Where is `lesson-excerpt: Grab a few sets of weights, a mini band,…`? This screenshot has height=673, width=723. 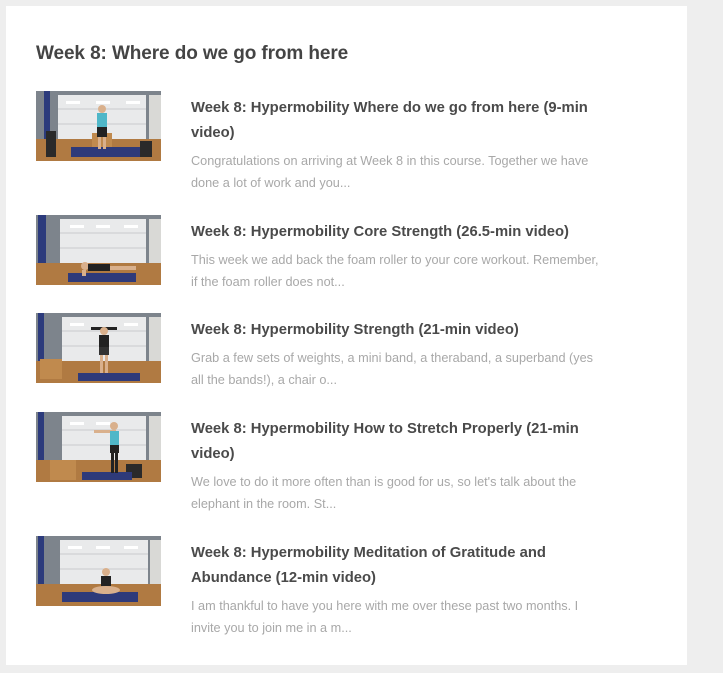 lesson-excerpt: Grab a few sets of weights, a mini band,… is located at coordinates (392, 369).